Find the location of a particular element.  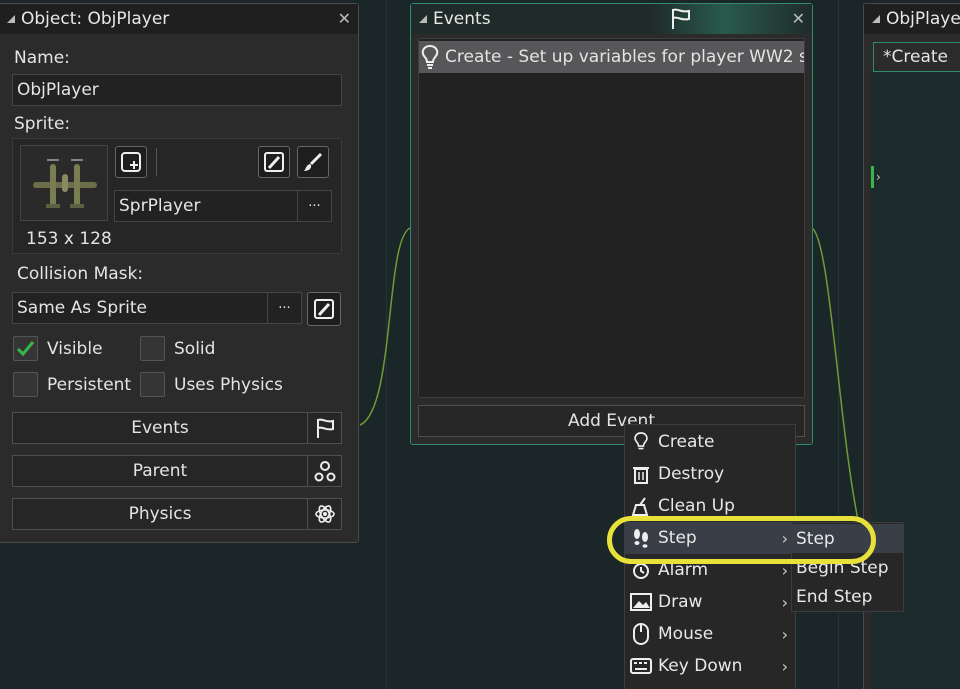

collision-mask-label: Collision Mask: is located at coordinates (80, 274).